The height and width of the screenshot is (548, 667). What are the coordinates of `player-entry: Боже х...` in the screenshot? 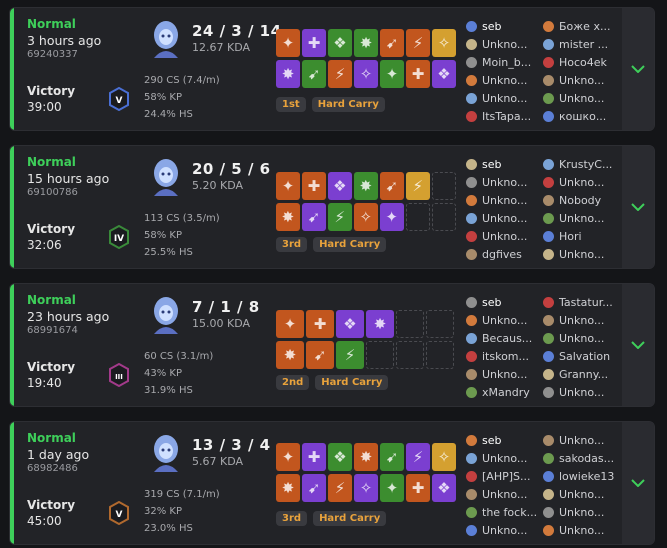 It's located at (576, 26).